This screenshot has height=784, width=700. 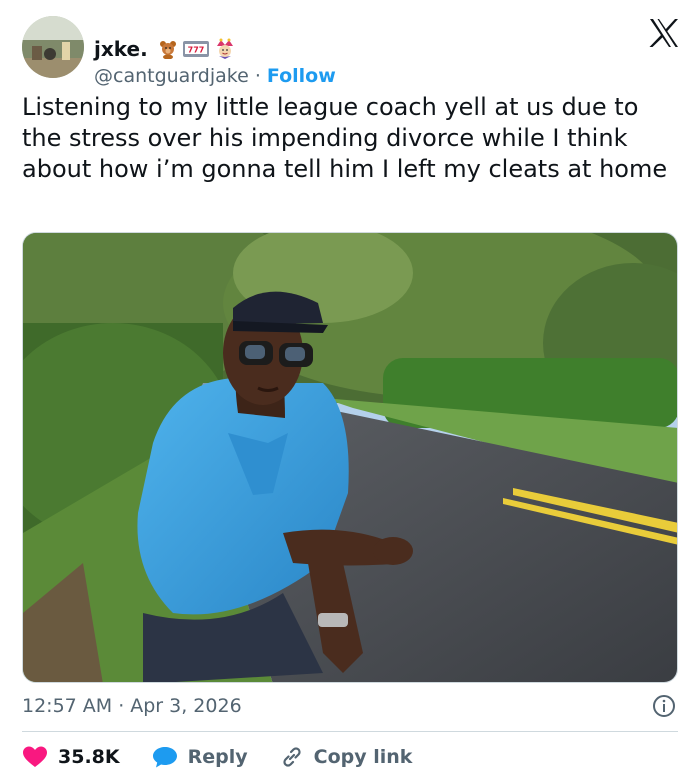 I want to click on info-icon, so click(x=664, y=706).